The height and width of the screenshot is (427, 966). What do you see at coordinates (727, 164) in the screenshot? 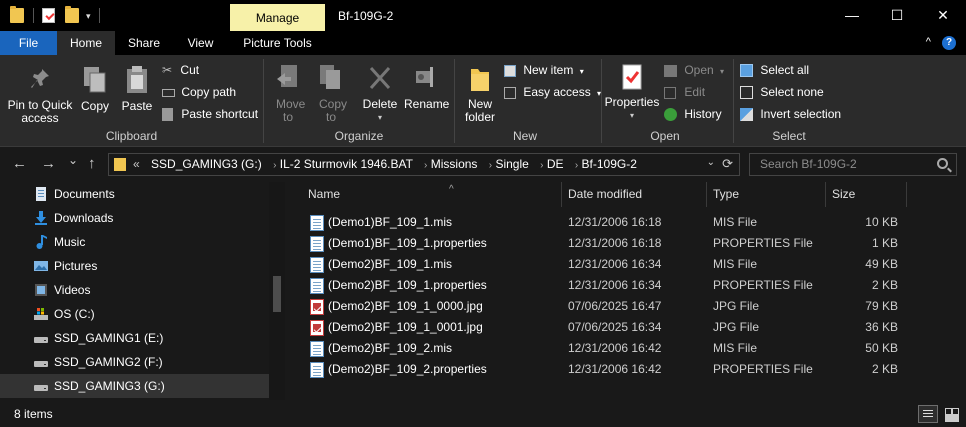
I see `refresh-icon: ⟳` at bounding box center [727, 164].